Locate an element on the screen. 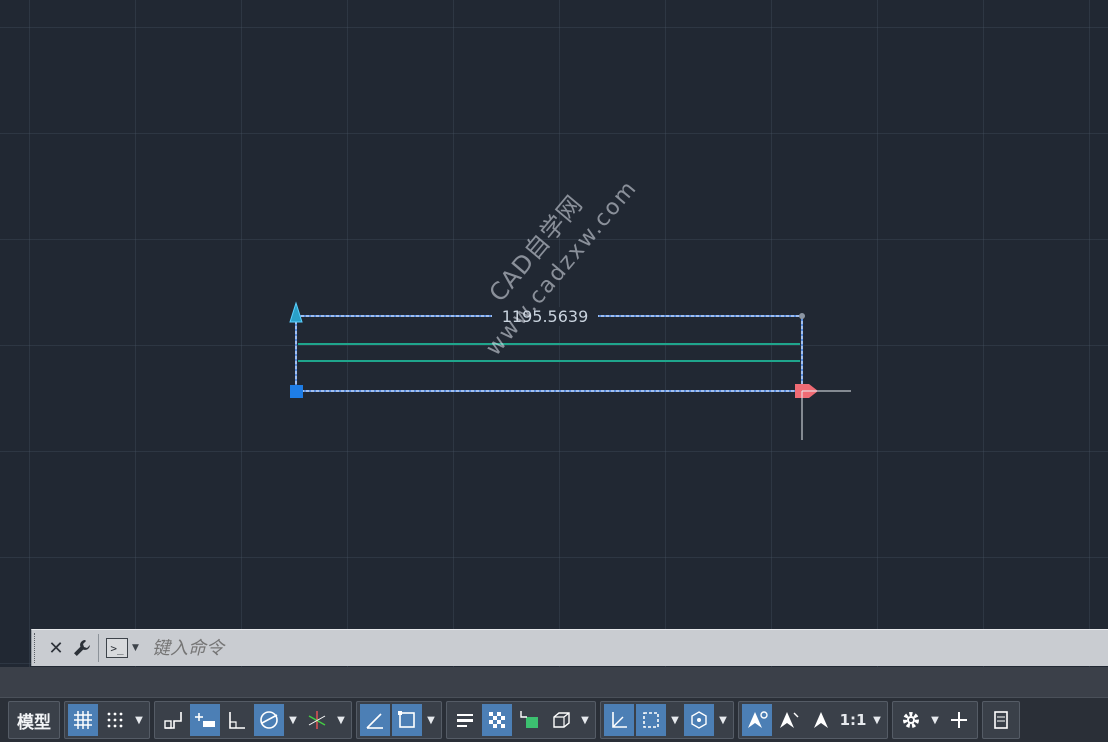 The image size is (1108, 742). gizmo-icon is located at coordinates (699, 720).